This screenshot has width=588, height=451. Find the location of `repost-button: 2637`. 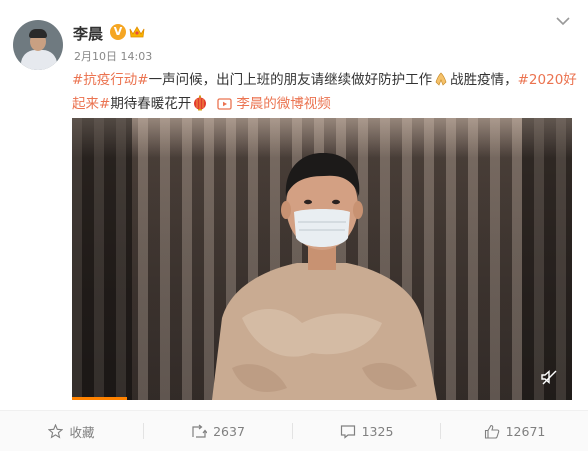

repost-button: 2637 is located at coordinates (218, 431).